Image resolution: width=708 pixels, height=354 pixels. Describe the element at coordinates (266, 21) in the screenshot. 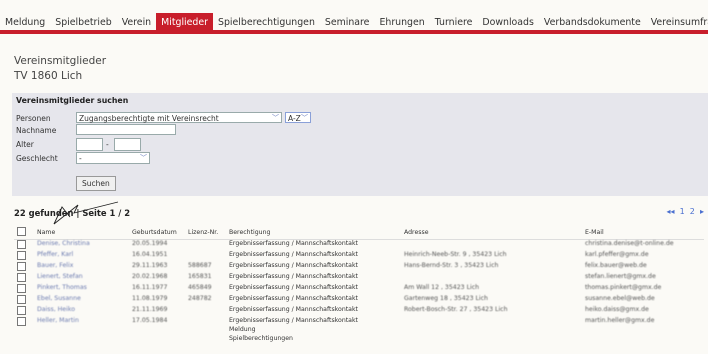

I see `nav-item-spielberechtigungen: Spielberechtigungen` at that location.